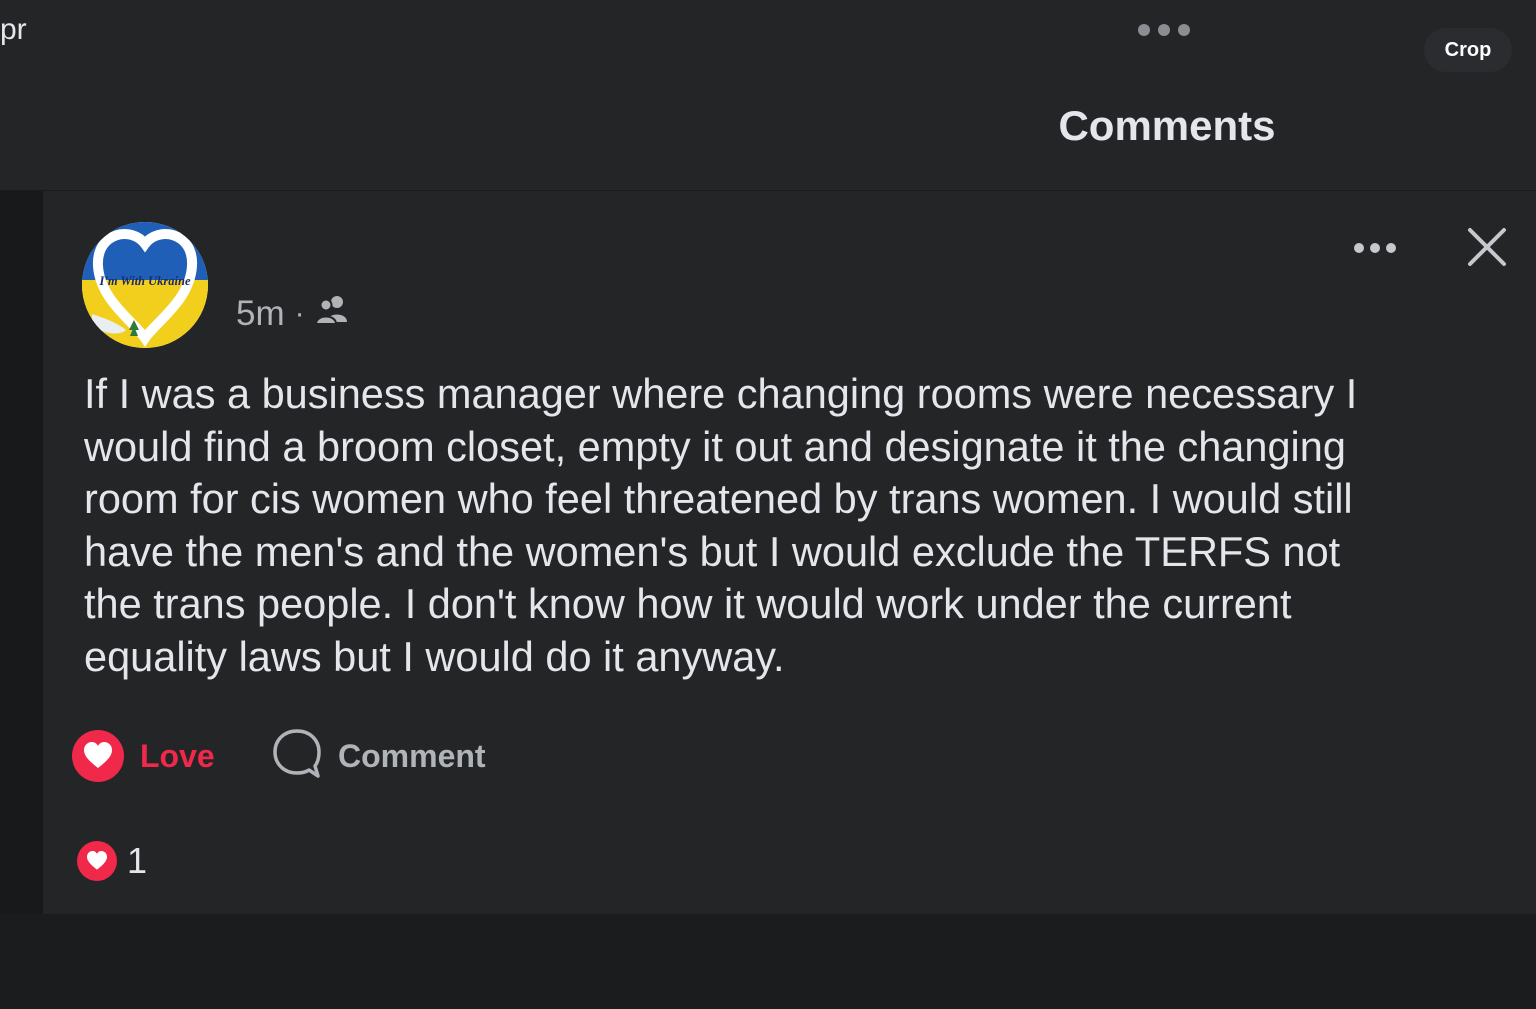  I want to click on friends-icon, so click(332, 314).